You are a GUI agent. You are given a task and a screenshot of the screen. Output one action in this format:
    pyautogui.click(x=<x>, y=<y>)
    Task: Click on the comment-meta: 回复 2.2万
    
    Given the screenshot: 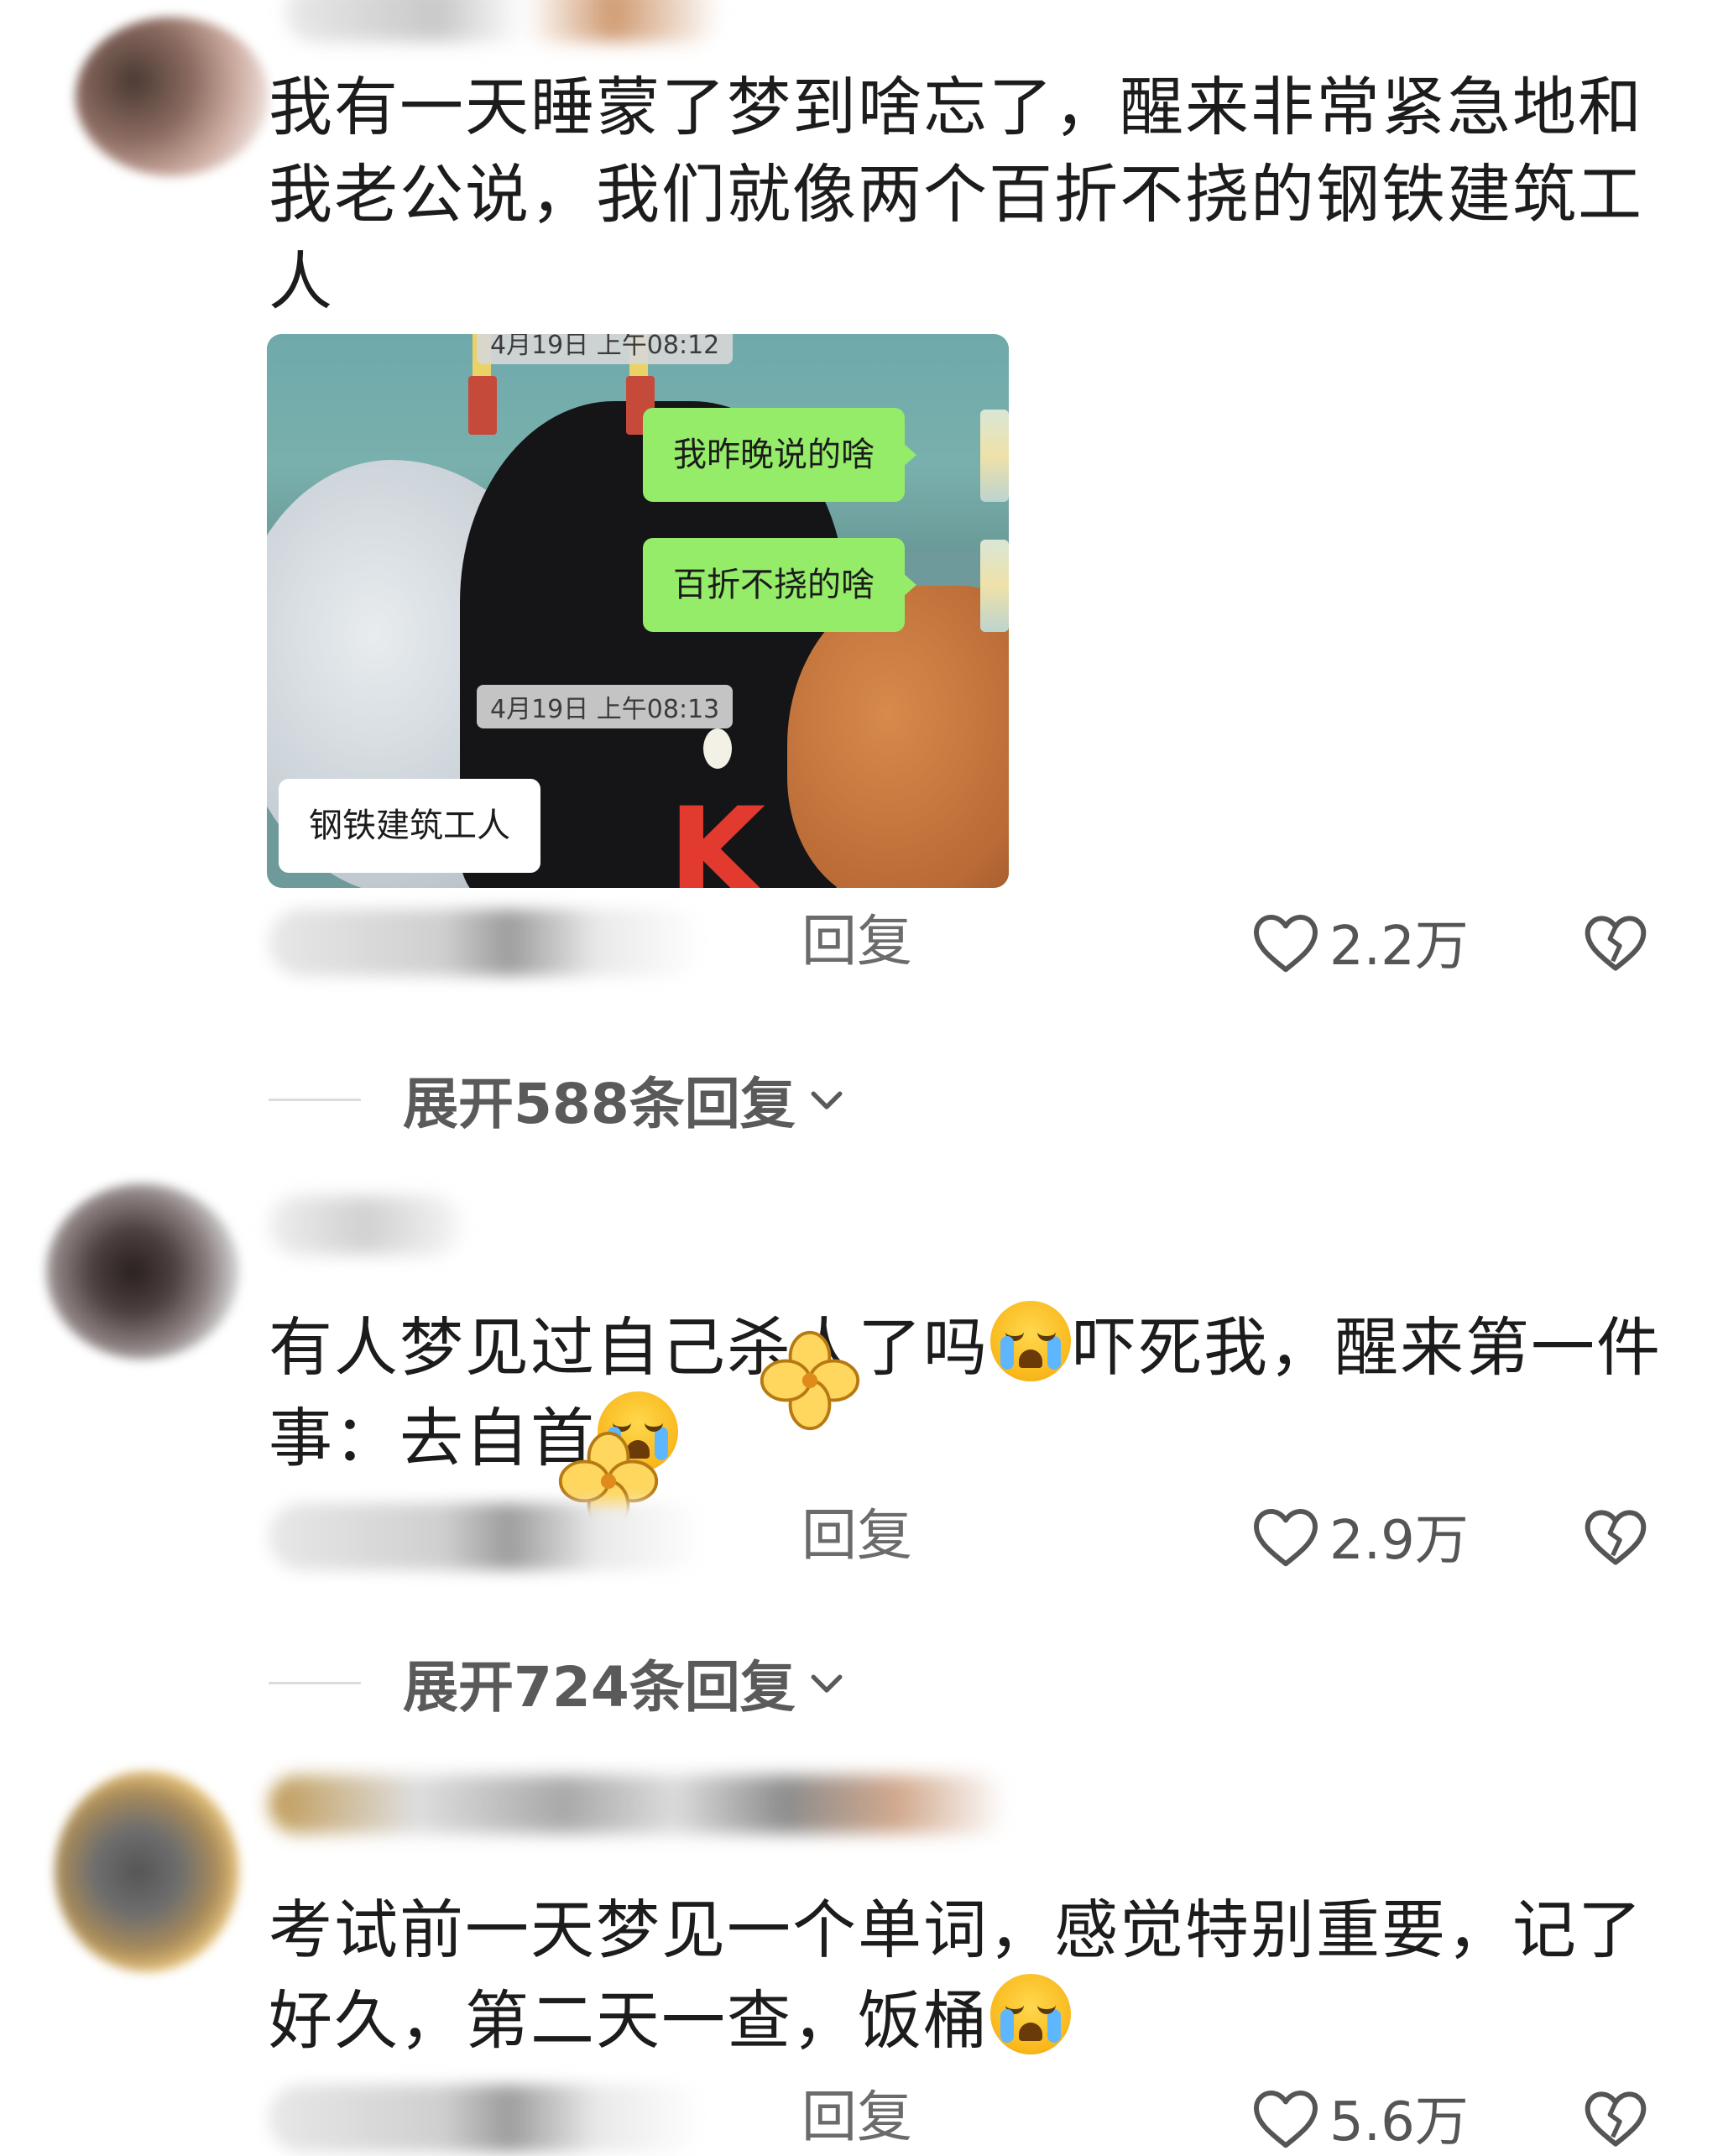 What is the action you would take?
    pyautogui.click(x=974, y=941)
    